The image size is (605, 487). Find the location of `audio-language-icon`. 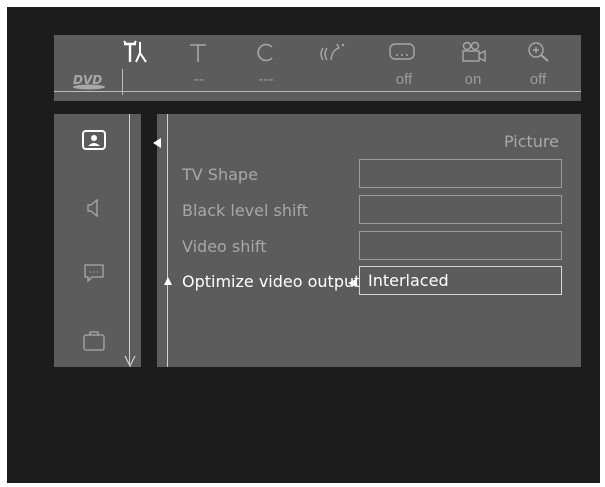

audio-language-icon is located at coordinates (332, 52).